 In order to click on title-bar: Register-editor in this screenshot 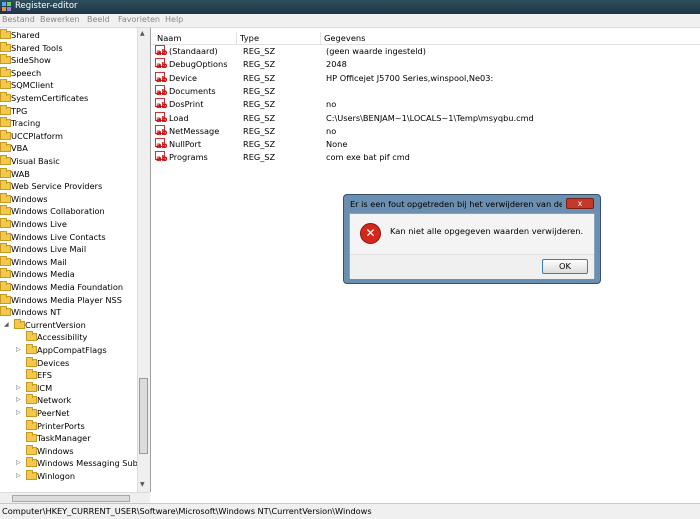, I will do `click(350, 7)`.